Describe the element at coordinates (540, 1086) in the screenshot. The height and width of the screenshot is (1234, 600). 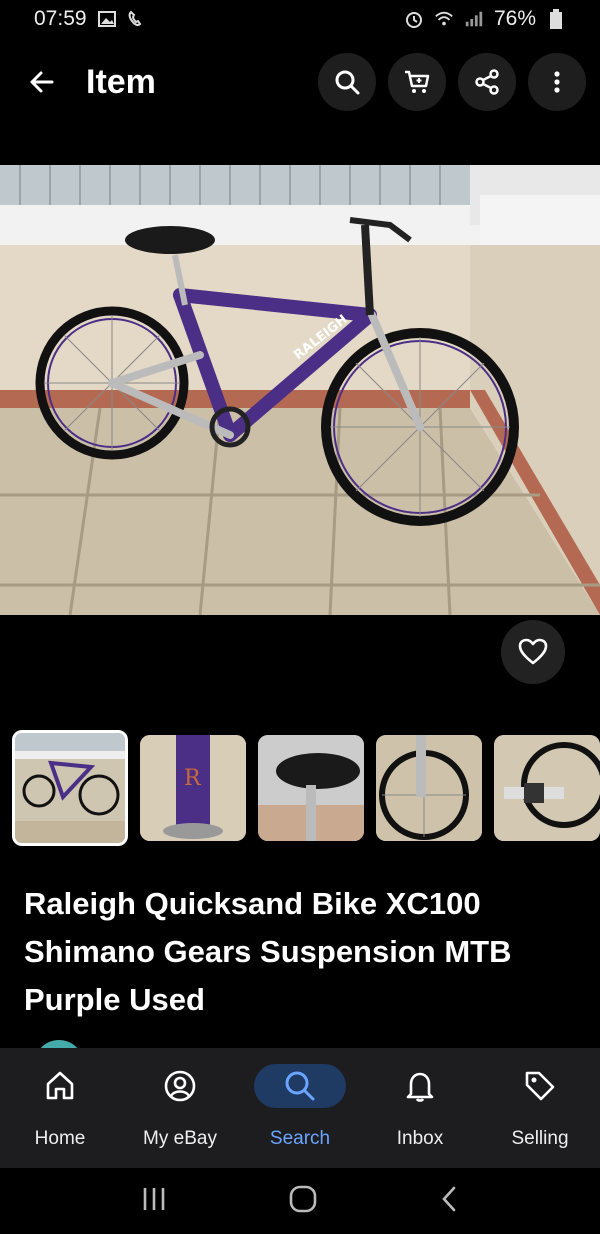
I see `tag-icon` at that location.